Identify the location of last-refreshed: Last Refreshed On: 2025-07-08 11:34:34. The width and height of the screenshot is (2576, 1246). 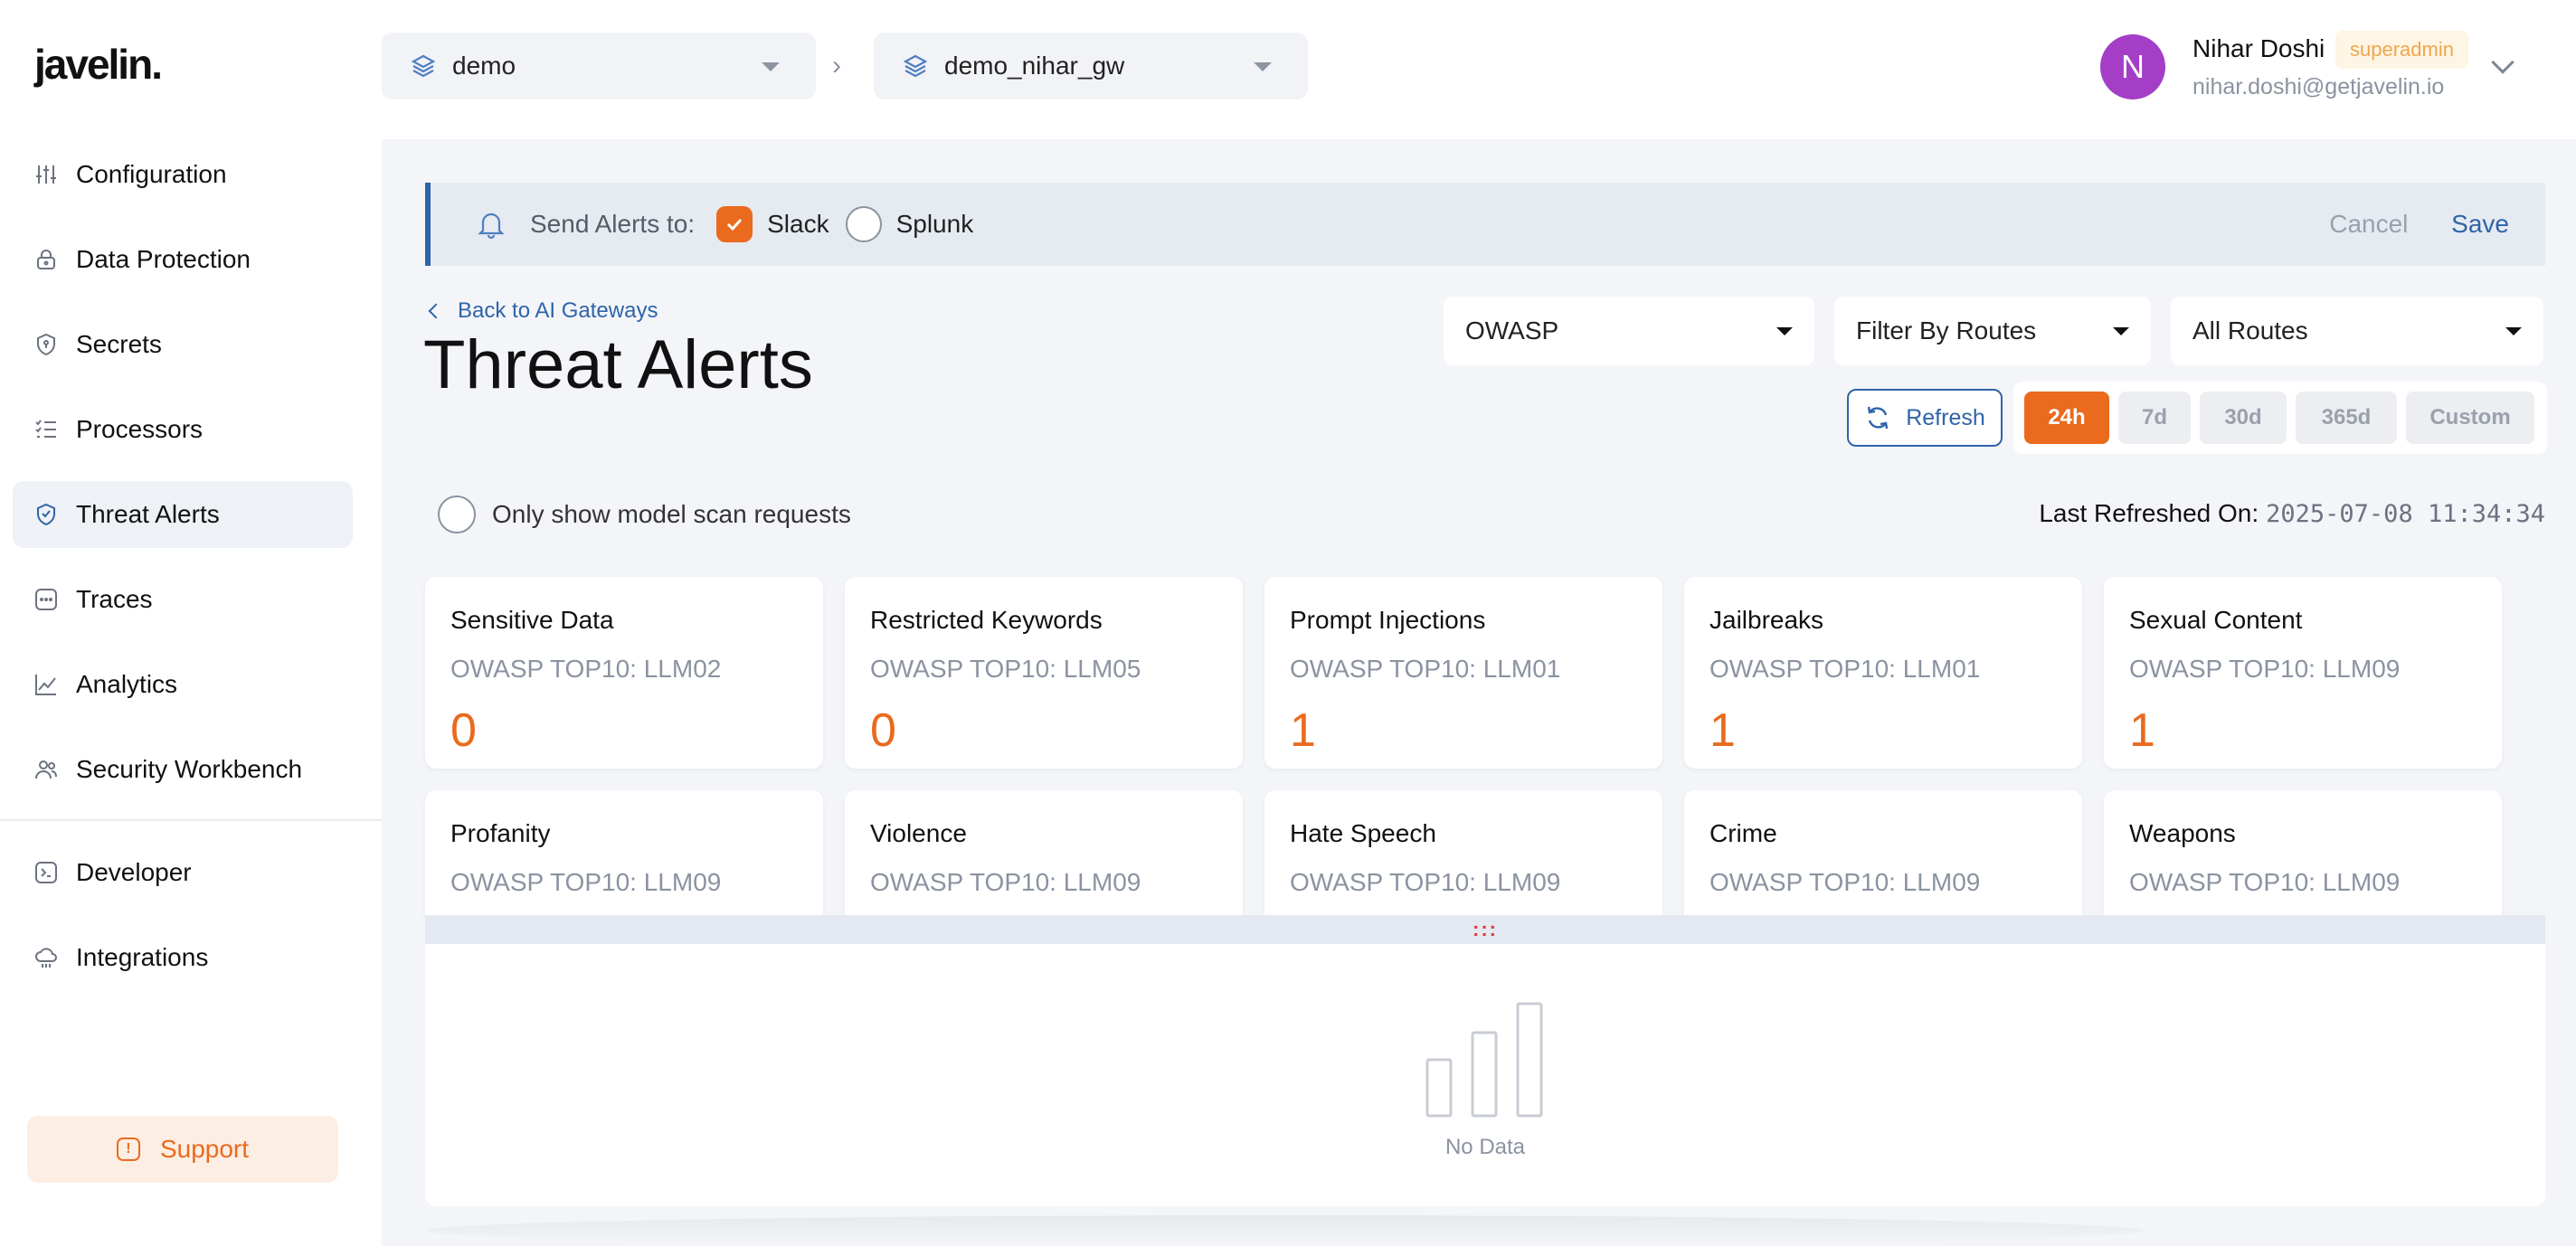
(2292, 514).